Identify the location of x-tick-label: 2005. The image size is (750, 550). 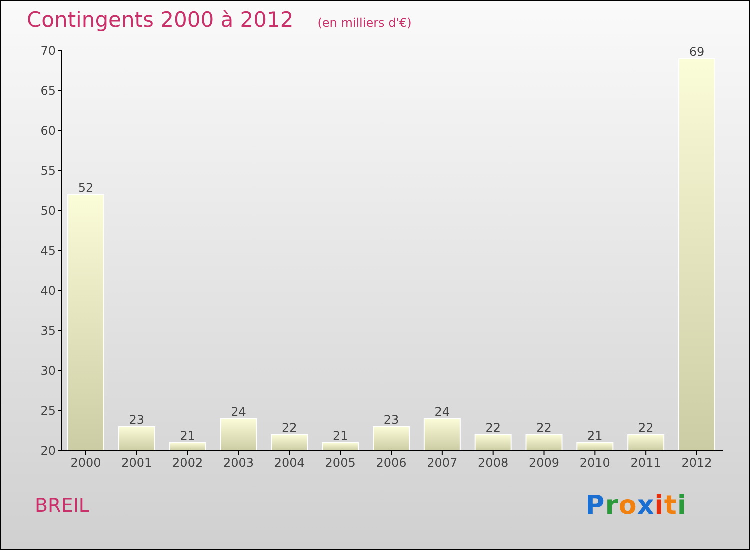
(340, 463).